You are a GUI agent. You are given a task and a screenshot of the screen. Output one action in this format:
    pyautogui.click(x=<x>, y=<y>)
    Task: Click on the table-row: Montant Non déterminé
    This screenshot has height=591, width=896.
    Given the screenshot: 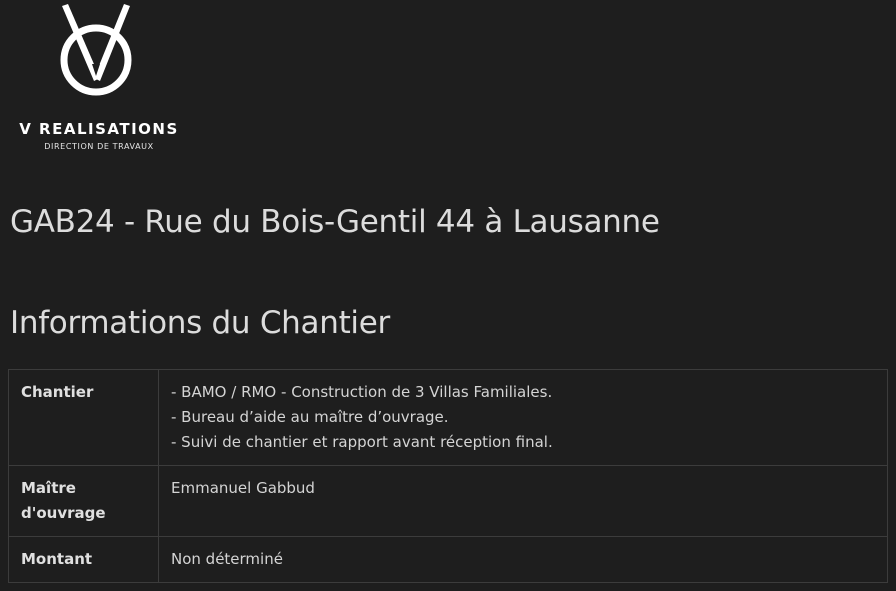 What is the action you would take?
    pyautogui.click(x=448, y=559)
    